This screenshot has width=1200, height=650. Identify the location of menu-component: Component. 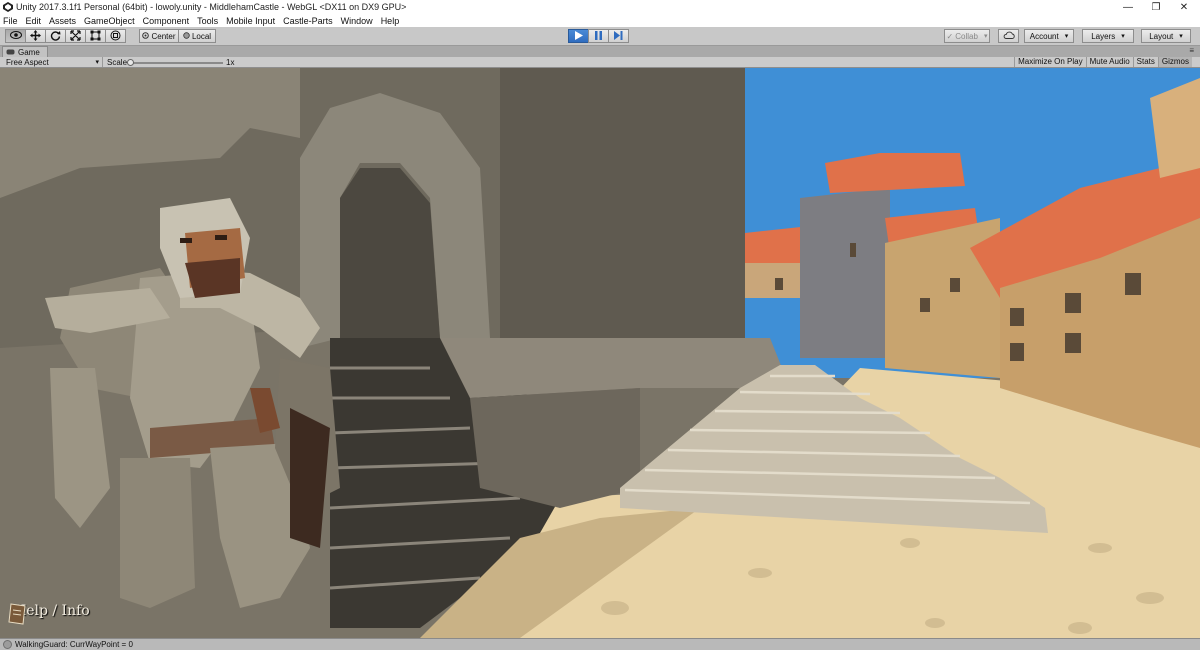
(166, 21).